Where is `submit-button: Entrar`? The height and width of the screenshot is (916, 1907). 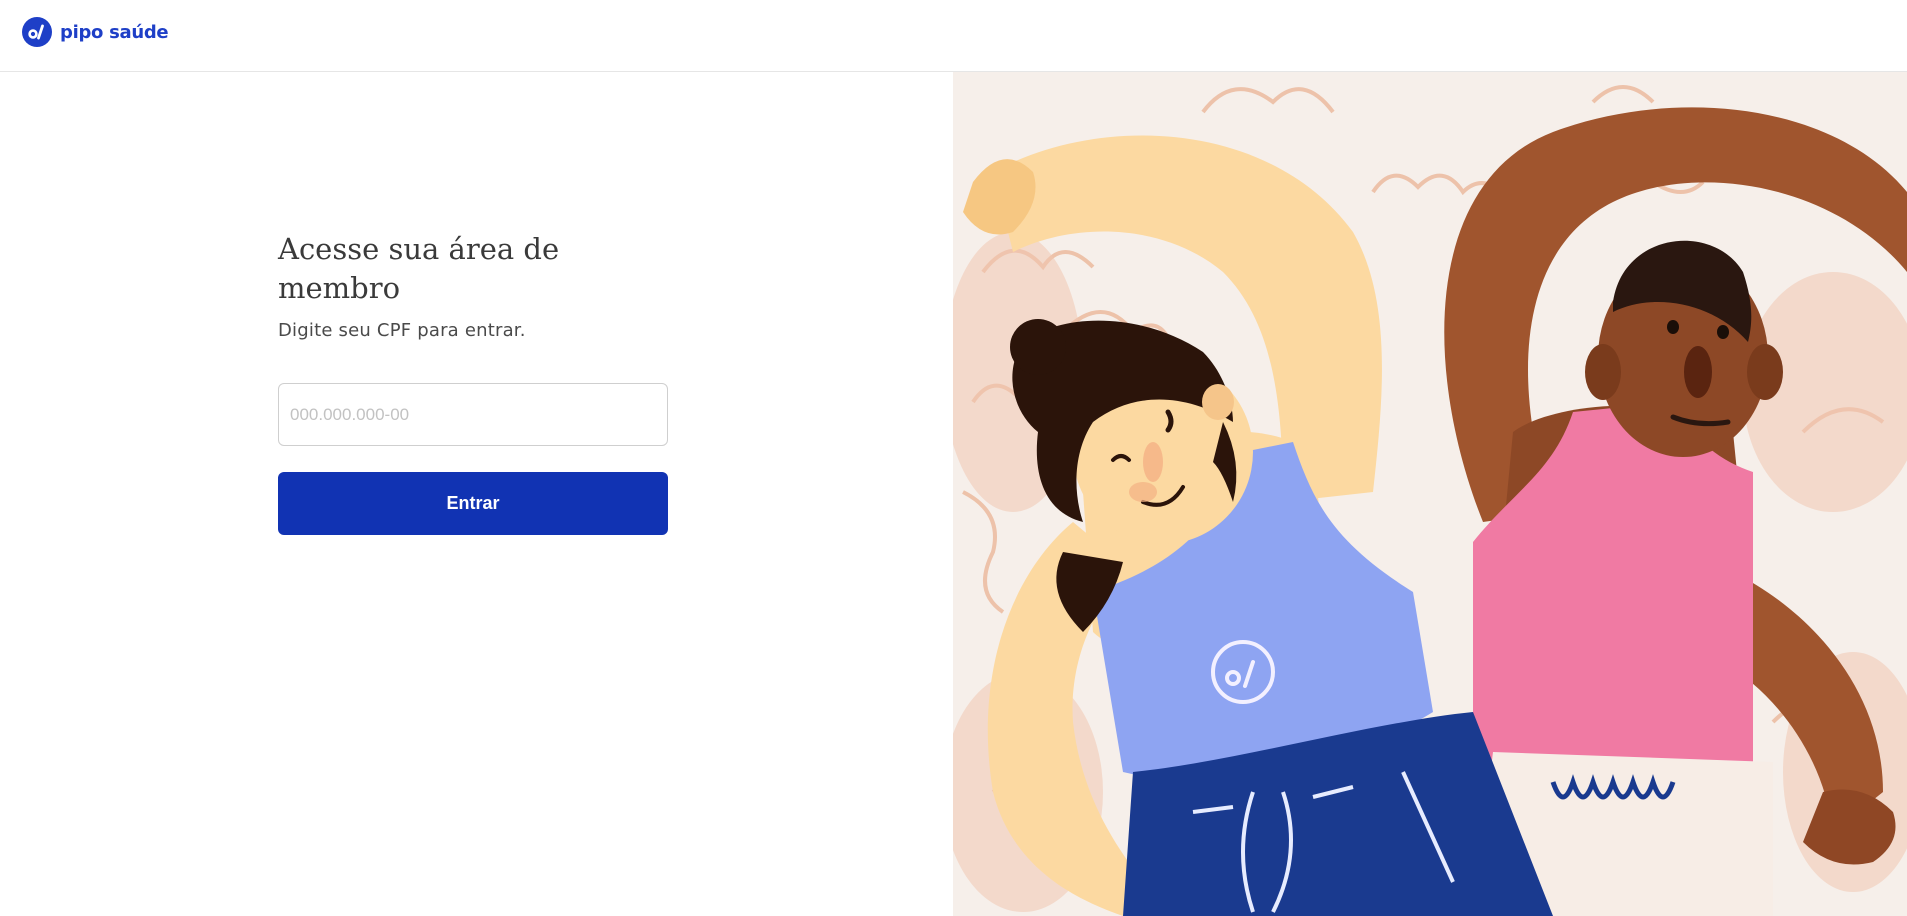
submit-button: Entrar is located at coordinates (473, 503).